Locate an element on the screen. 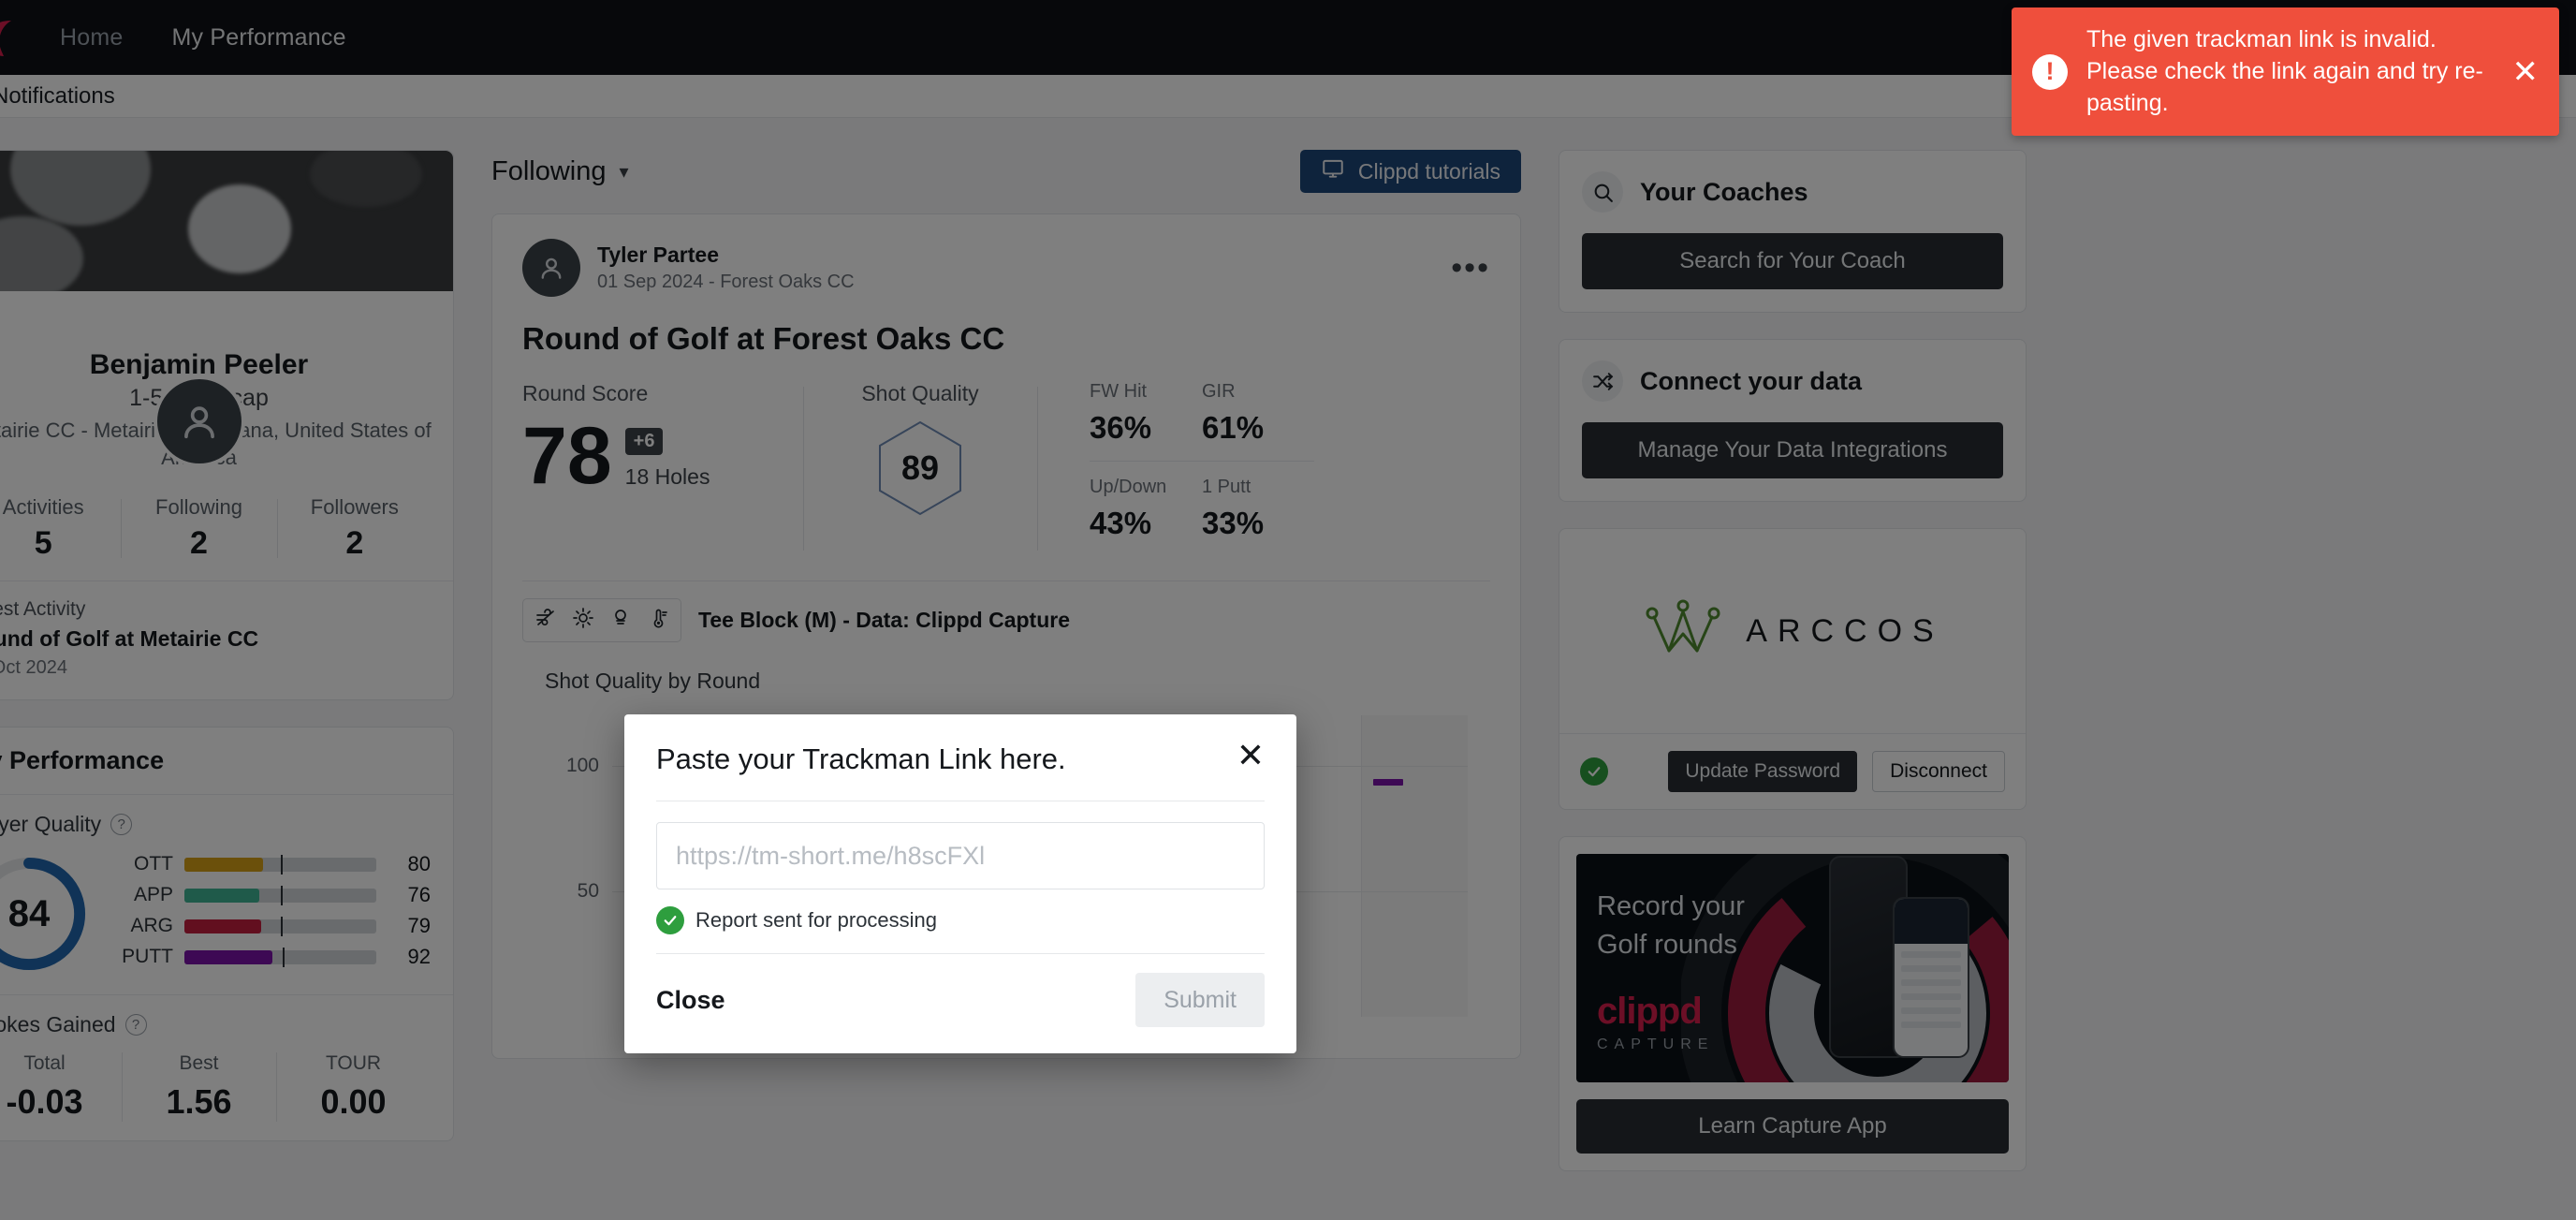  submit-button: Submit is located at coordinates (1200, 1000).